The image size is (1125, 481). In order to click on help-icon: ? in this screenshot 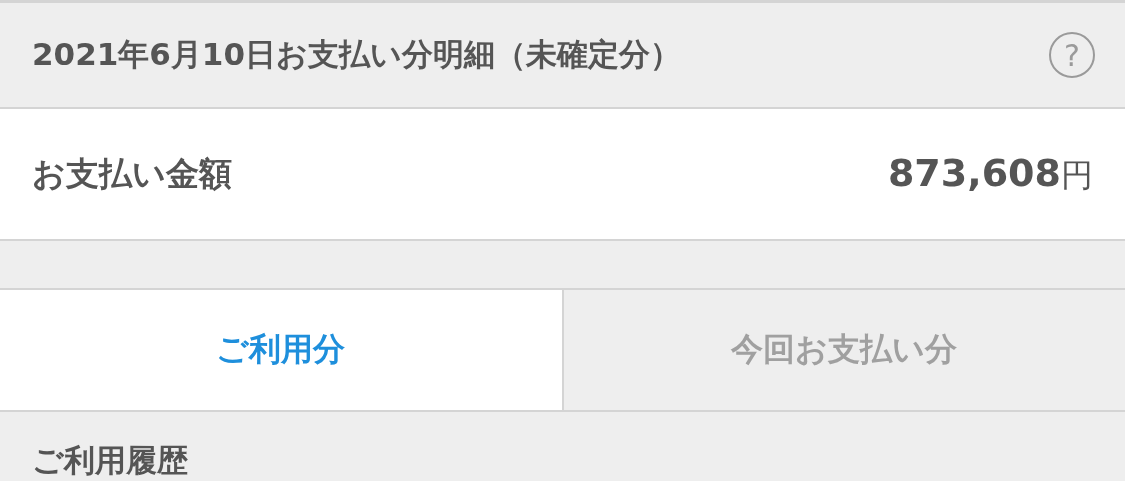, I will do `click(1072, 55)`.